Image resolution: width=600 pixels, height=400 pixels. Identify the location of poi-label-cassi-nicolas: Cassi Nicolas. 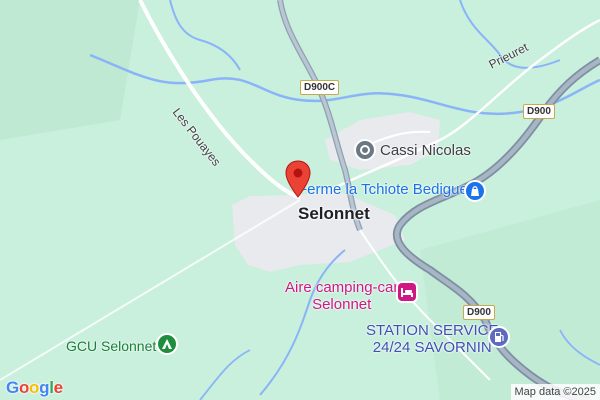
(425, 150).